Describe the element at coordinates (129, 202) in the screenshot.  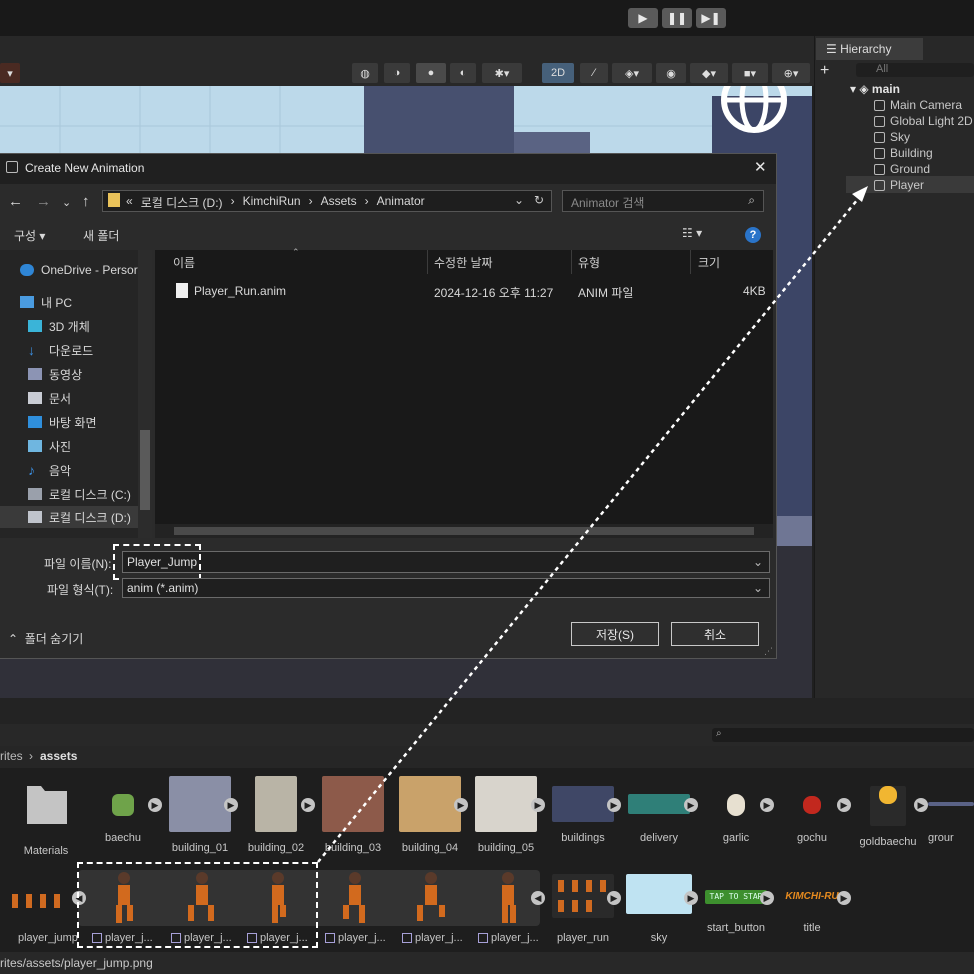
I see `breadcrumb-overflow: «` at that location.